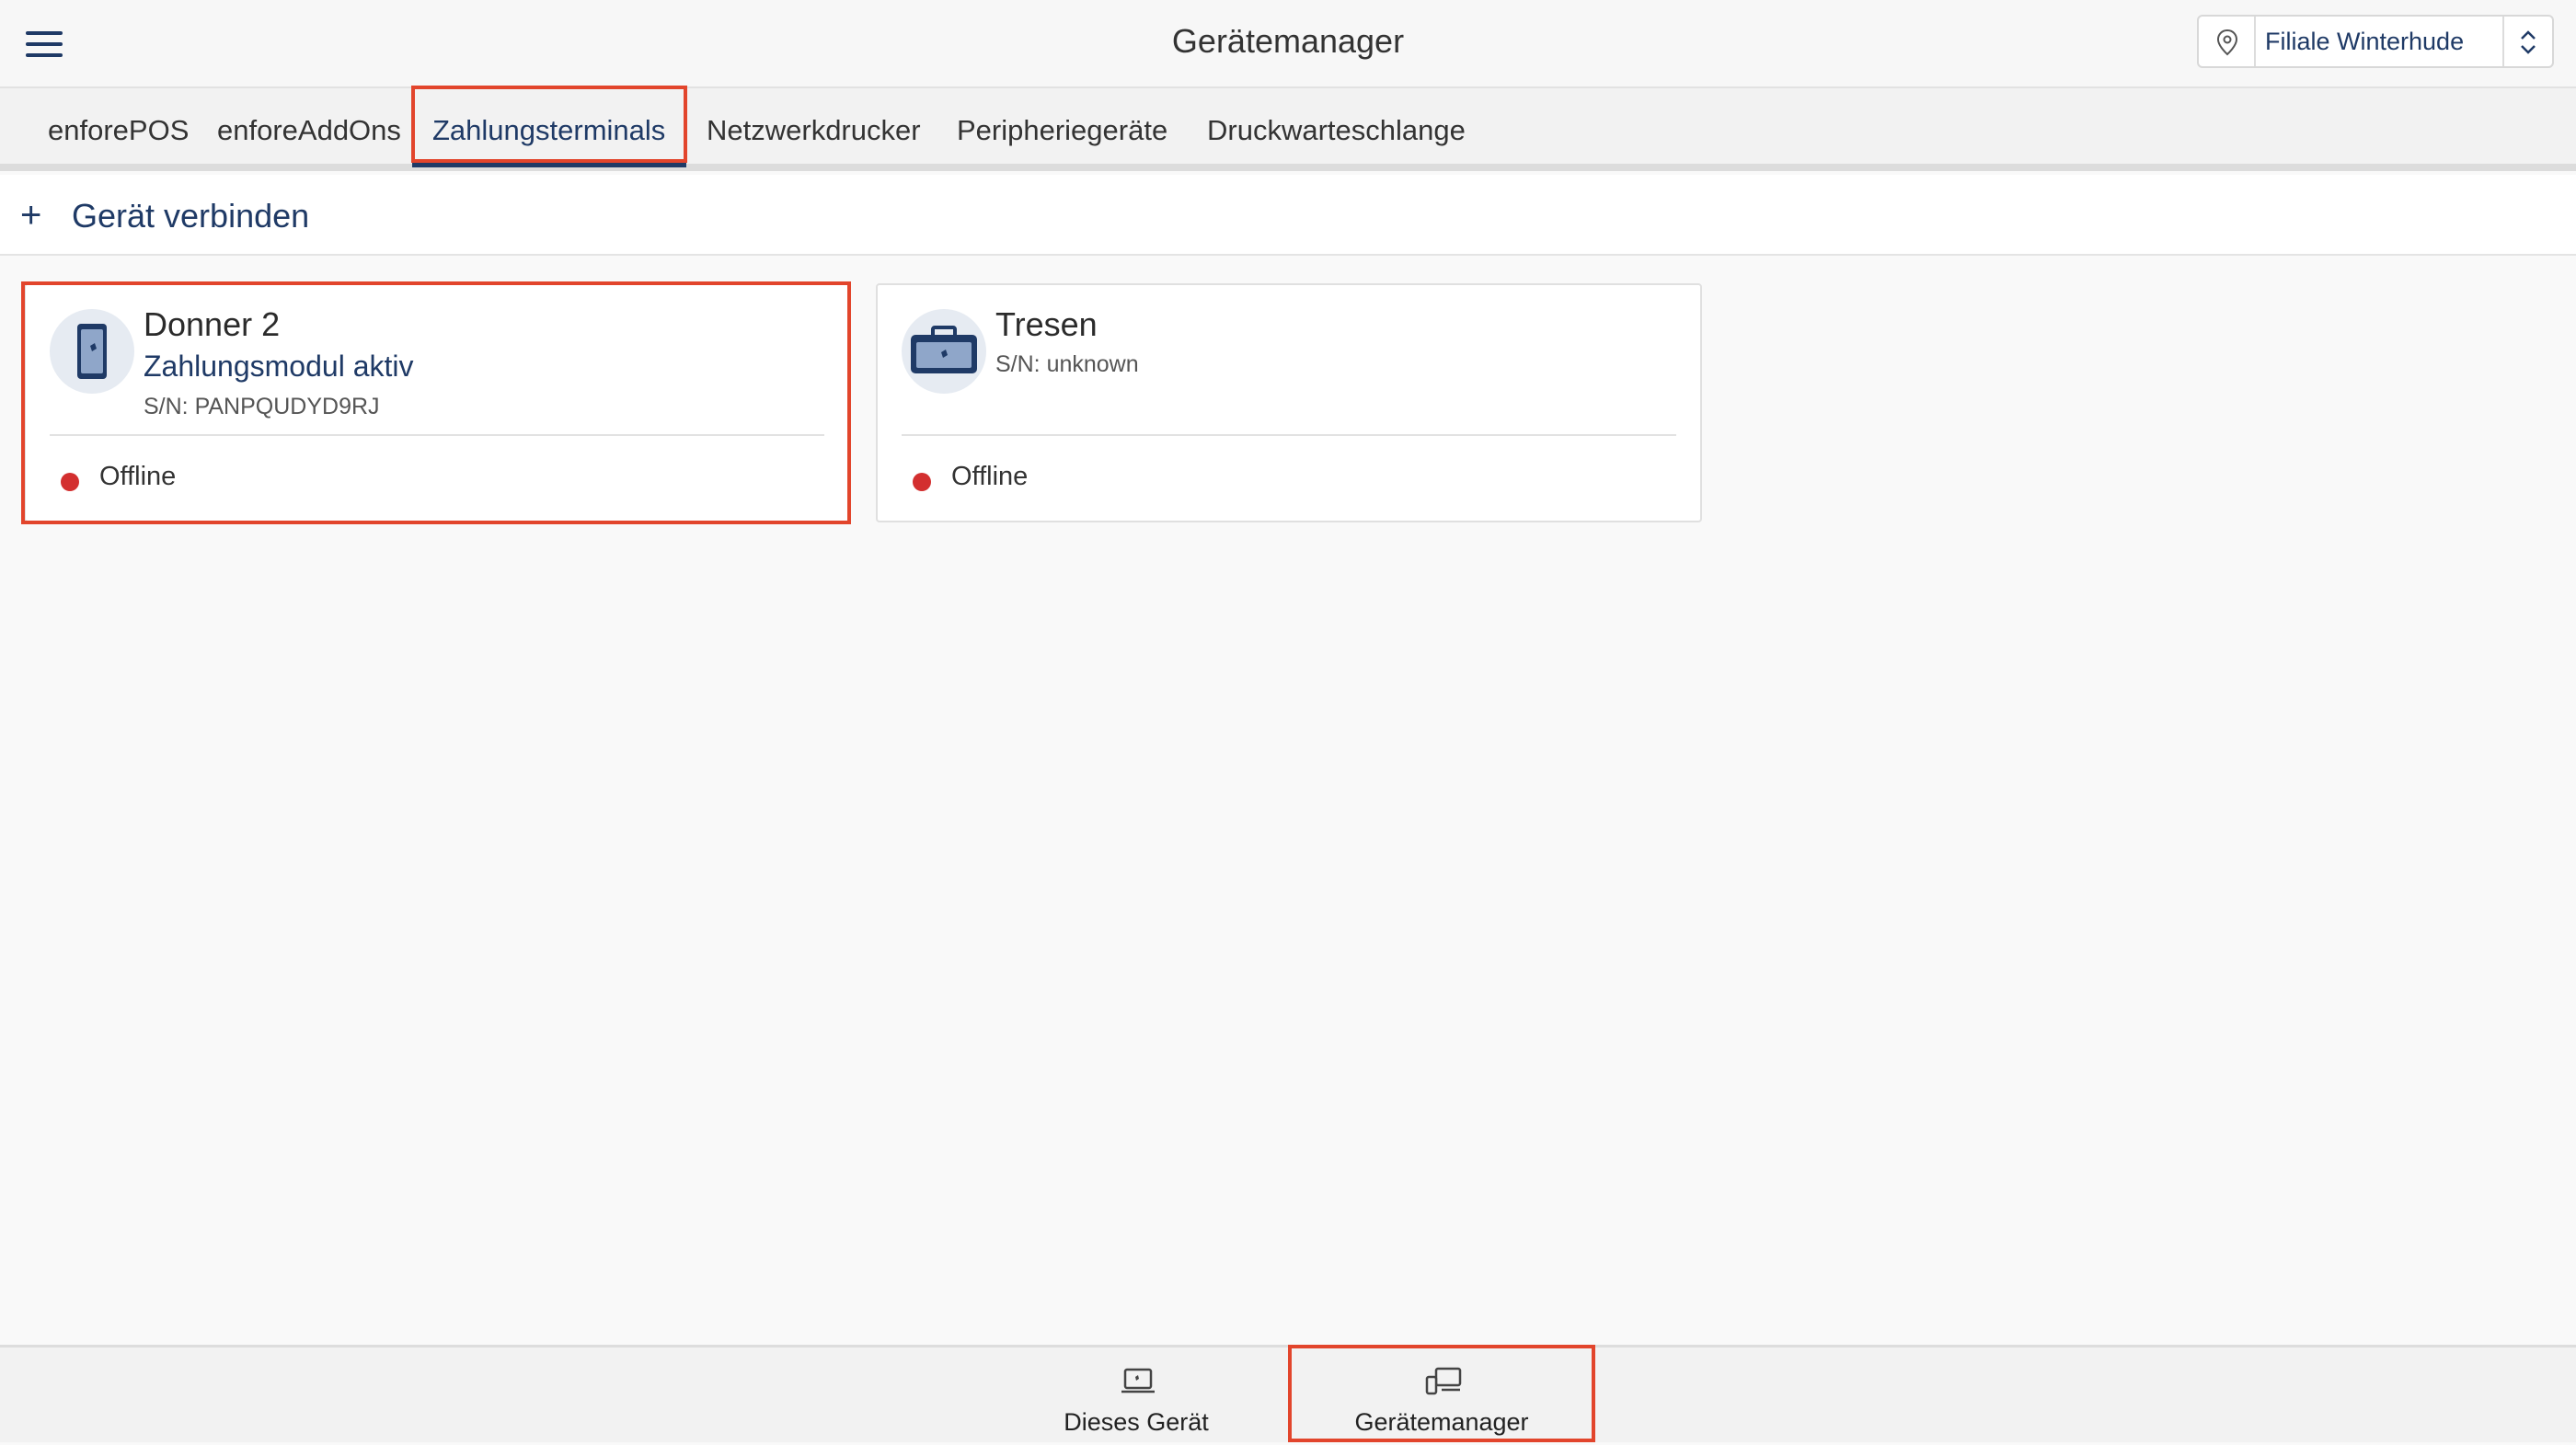  What do you see at coordinates (549, 163) in the screenshot?
I see `active-tab-indicator` at bounding box center [549, 163].